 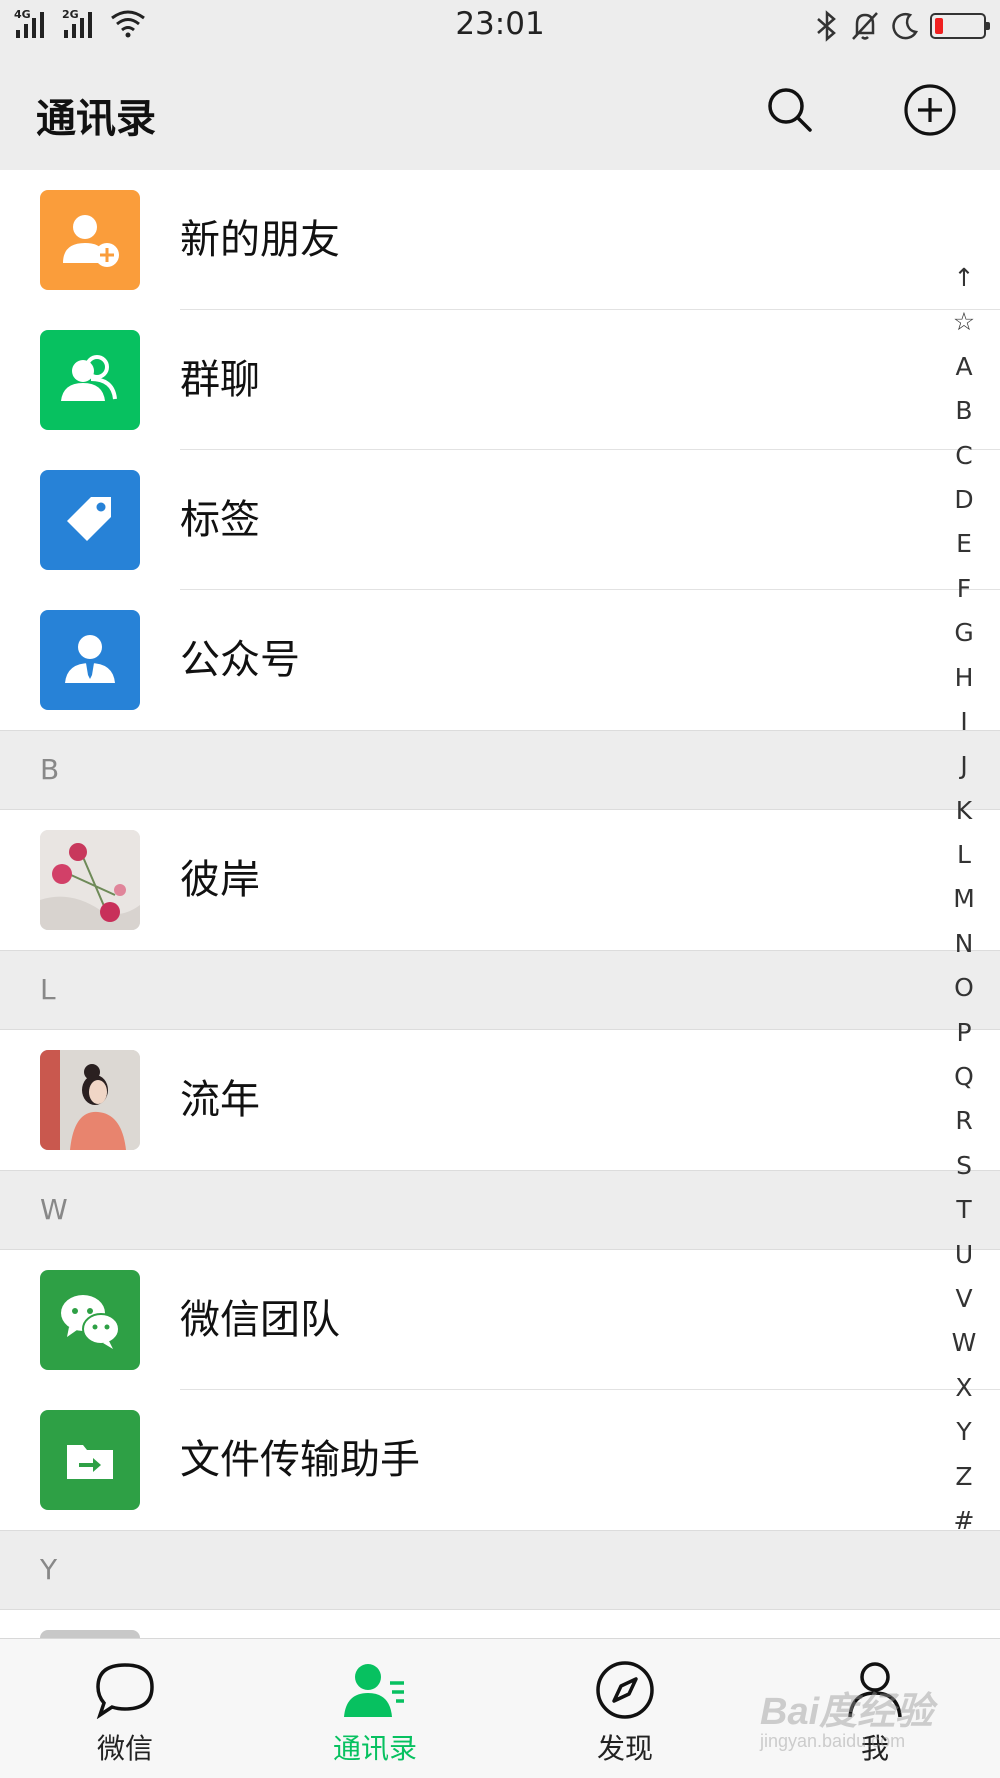 I want to click on tab-label: 我, so click(x=874, y=1748).